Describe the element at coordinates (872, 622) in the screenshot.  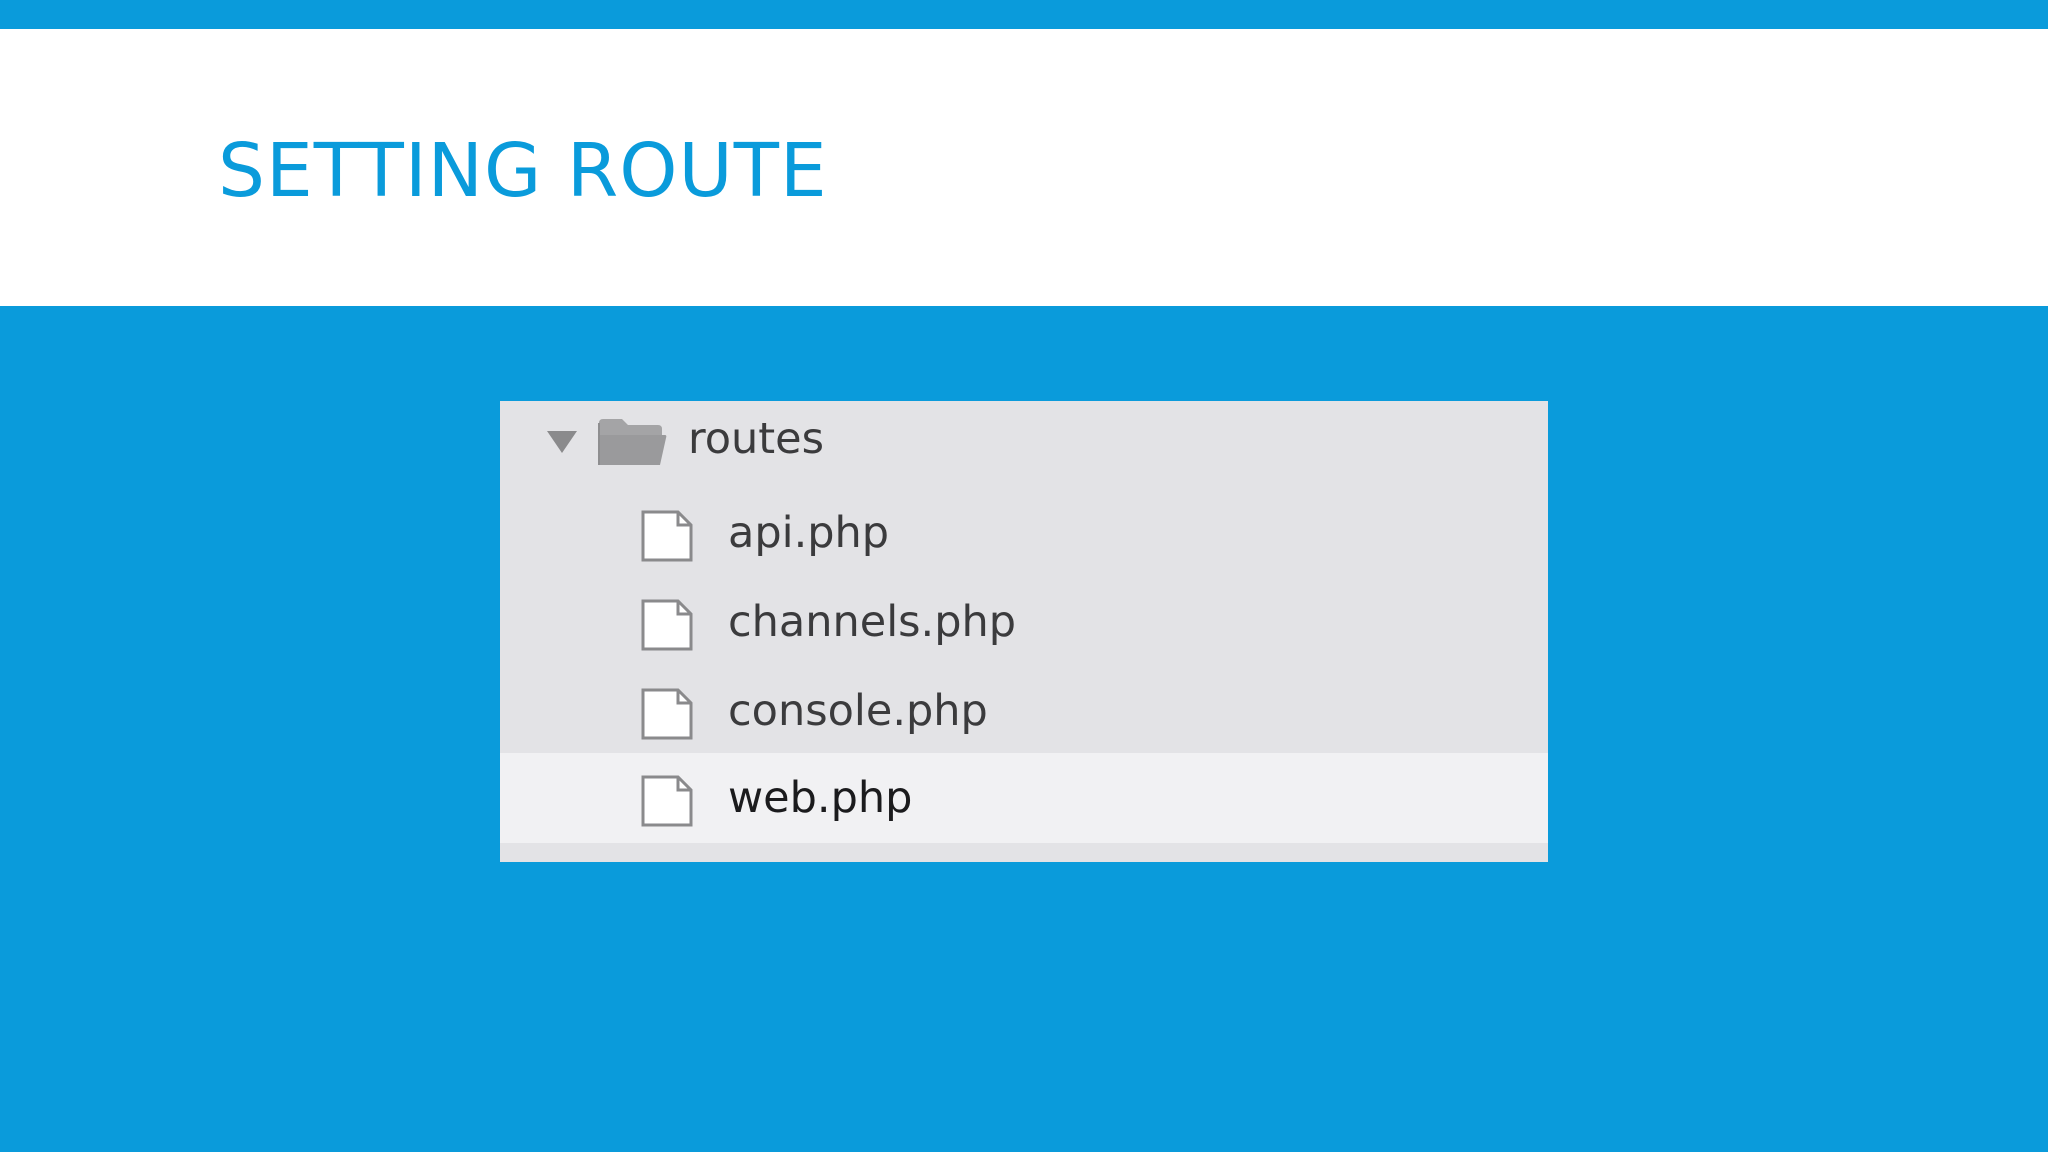
I see `file-label: channels.php` at that location.